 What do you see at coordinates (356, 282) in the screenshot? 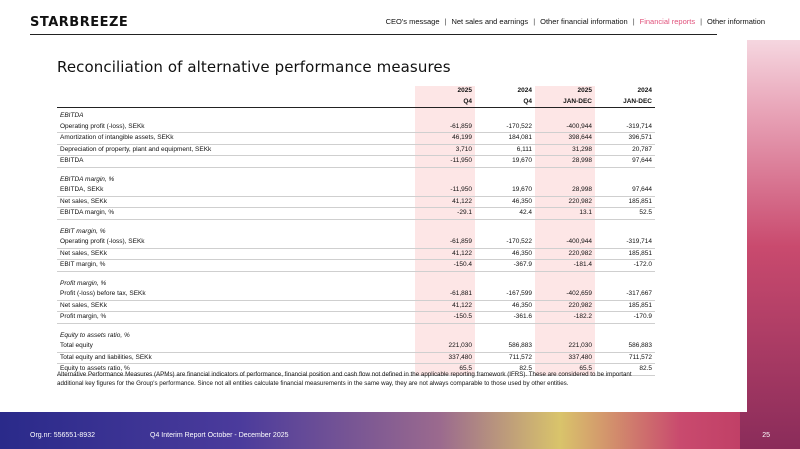
I see `section-heading-row: Profit margin, %` at bounding box center [356, 282].